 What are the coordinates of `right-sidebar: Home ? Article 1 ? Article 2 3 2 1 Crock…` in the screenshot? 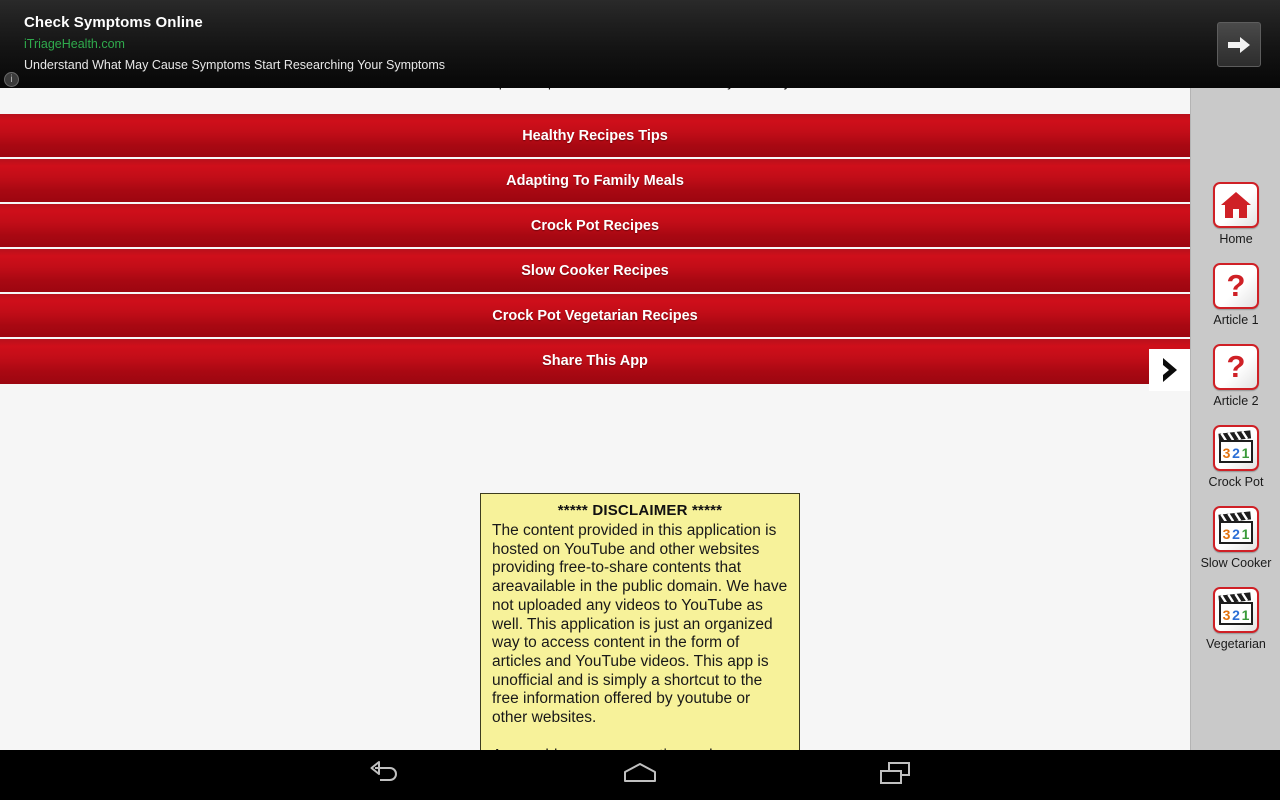 It's located at (1235, 419).